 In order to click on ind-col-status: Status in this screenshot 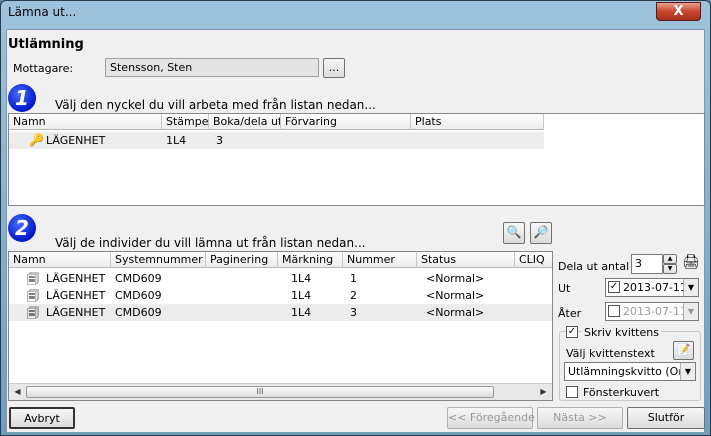, I will do `click(466, 260)`.